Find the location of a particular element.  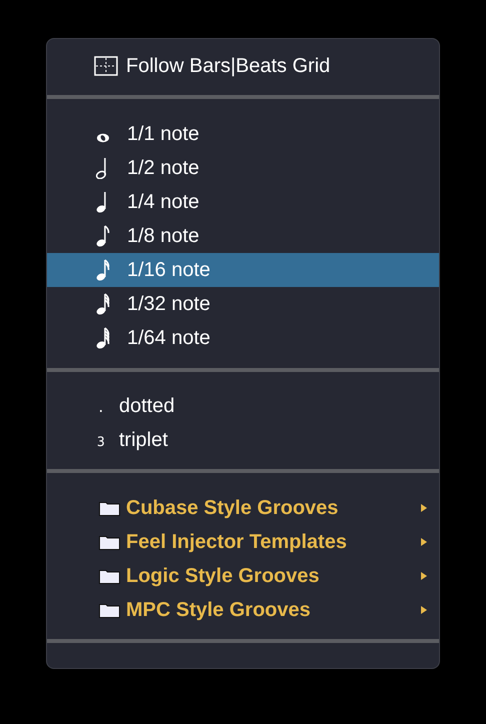

folder-menu-item: Feel Injector Templates is located at coordinates (243, 542).